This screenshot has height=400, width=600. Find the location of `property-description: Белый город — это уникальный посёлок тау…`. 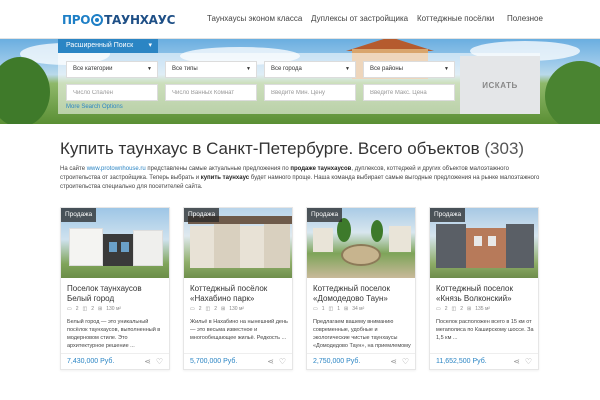

property-description: Белый город — это уникальный посёлок тау… is located at coordinates (114, 334).